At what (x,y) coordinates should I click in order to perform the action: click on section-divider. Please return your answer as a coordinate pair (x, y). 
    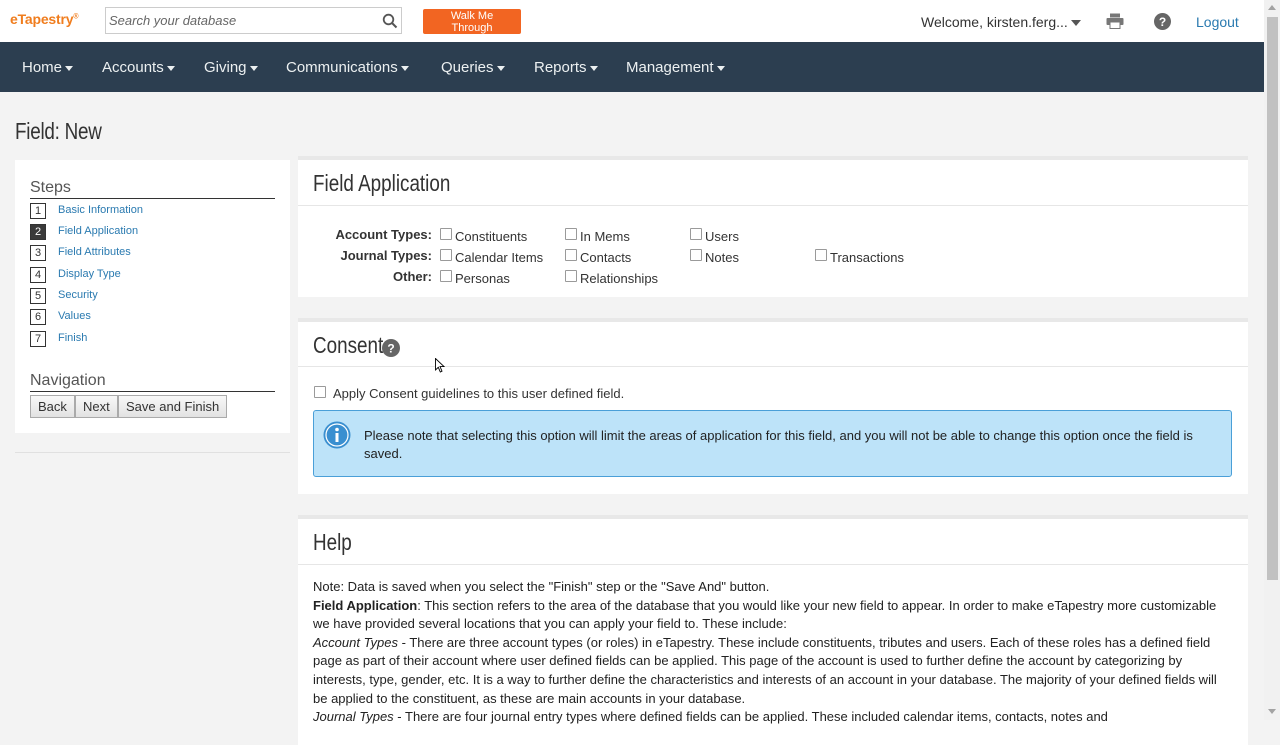
    Looking at the image, I should click on (773, 205).